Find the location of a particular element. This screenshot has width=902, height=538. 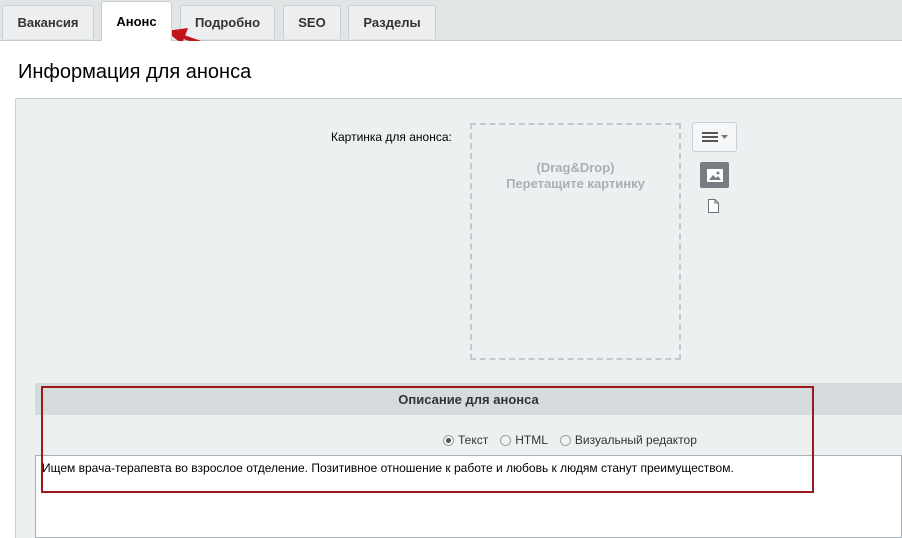

mode-visual-option: Визуальный редактор is located at coordinates (628, 440).